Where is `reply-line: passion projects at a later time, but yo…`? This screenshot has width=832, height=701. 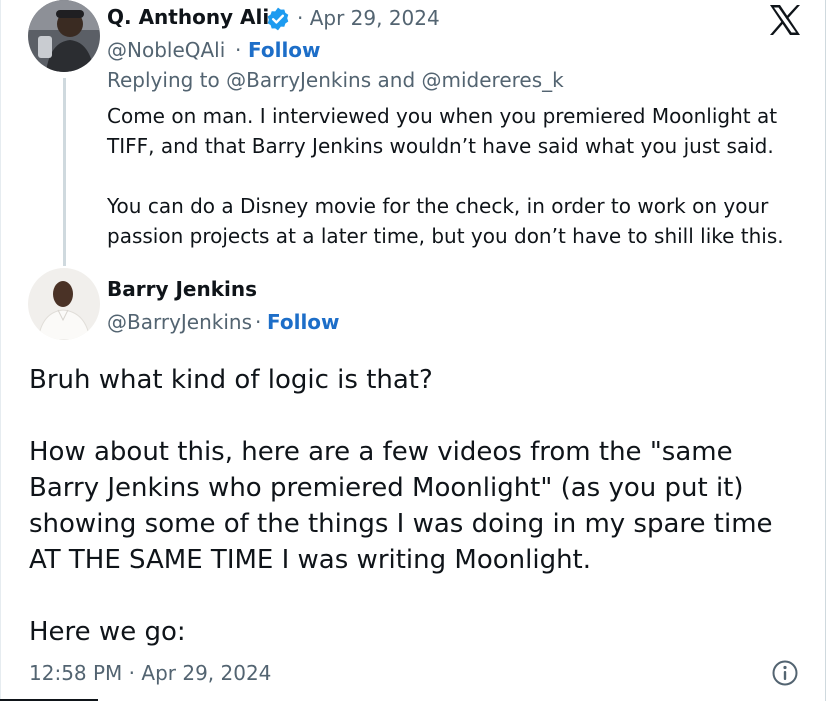 reply-line: passion projects at a later time, but yo… is located at coordinates (445, 236).